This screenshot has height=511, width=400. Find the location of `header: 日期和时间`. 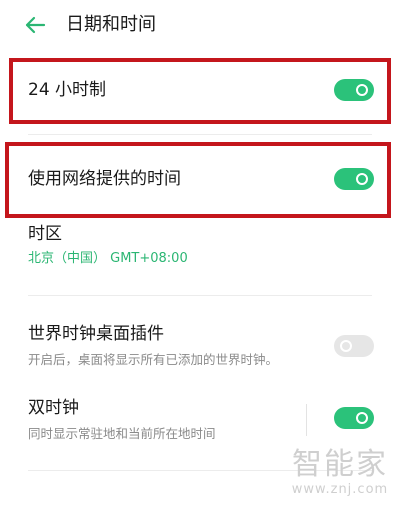

header: 日期和时间 is located at coordinates (200, 26).